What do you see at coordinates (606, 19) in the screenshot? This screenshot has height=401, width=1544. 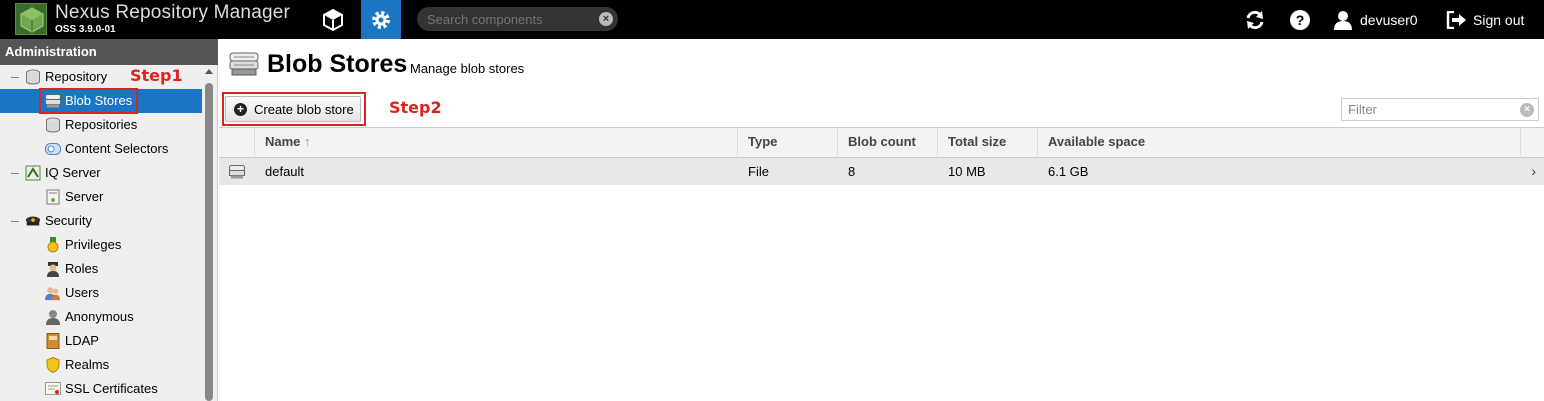 I see `search-clear-icon: ×` at bounding box center [606, 19].